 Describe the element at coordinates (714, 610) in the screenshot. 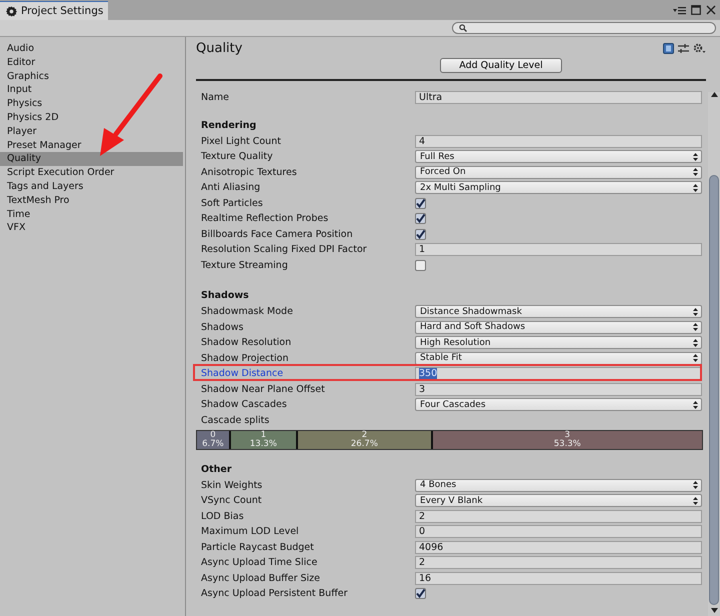

I see `scroll-down-icon` at that location.